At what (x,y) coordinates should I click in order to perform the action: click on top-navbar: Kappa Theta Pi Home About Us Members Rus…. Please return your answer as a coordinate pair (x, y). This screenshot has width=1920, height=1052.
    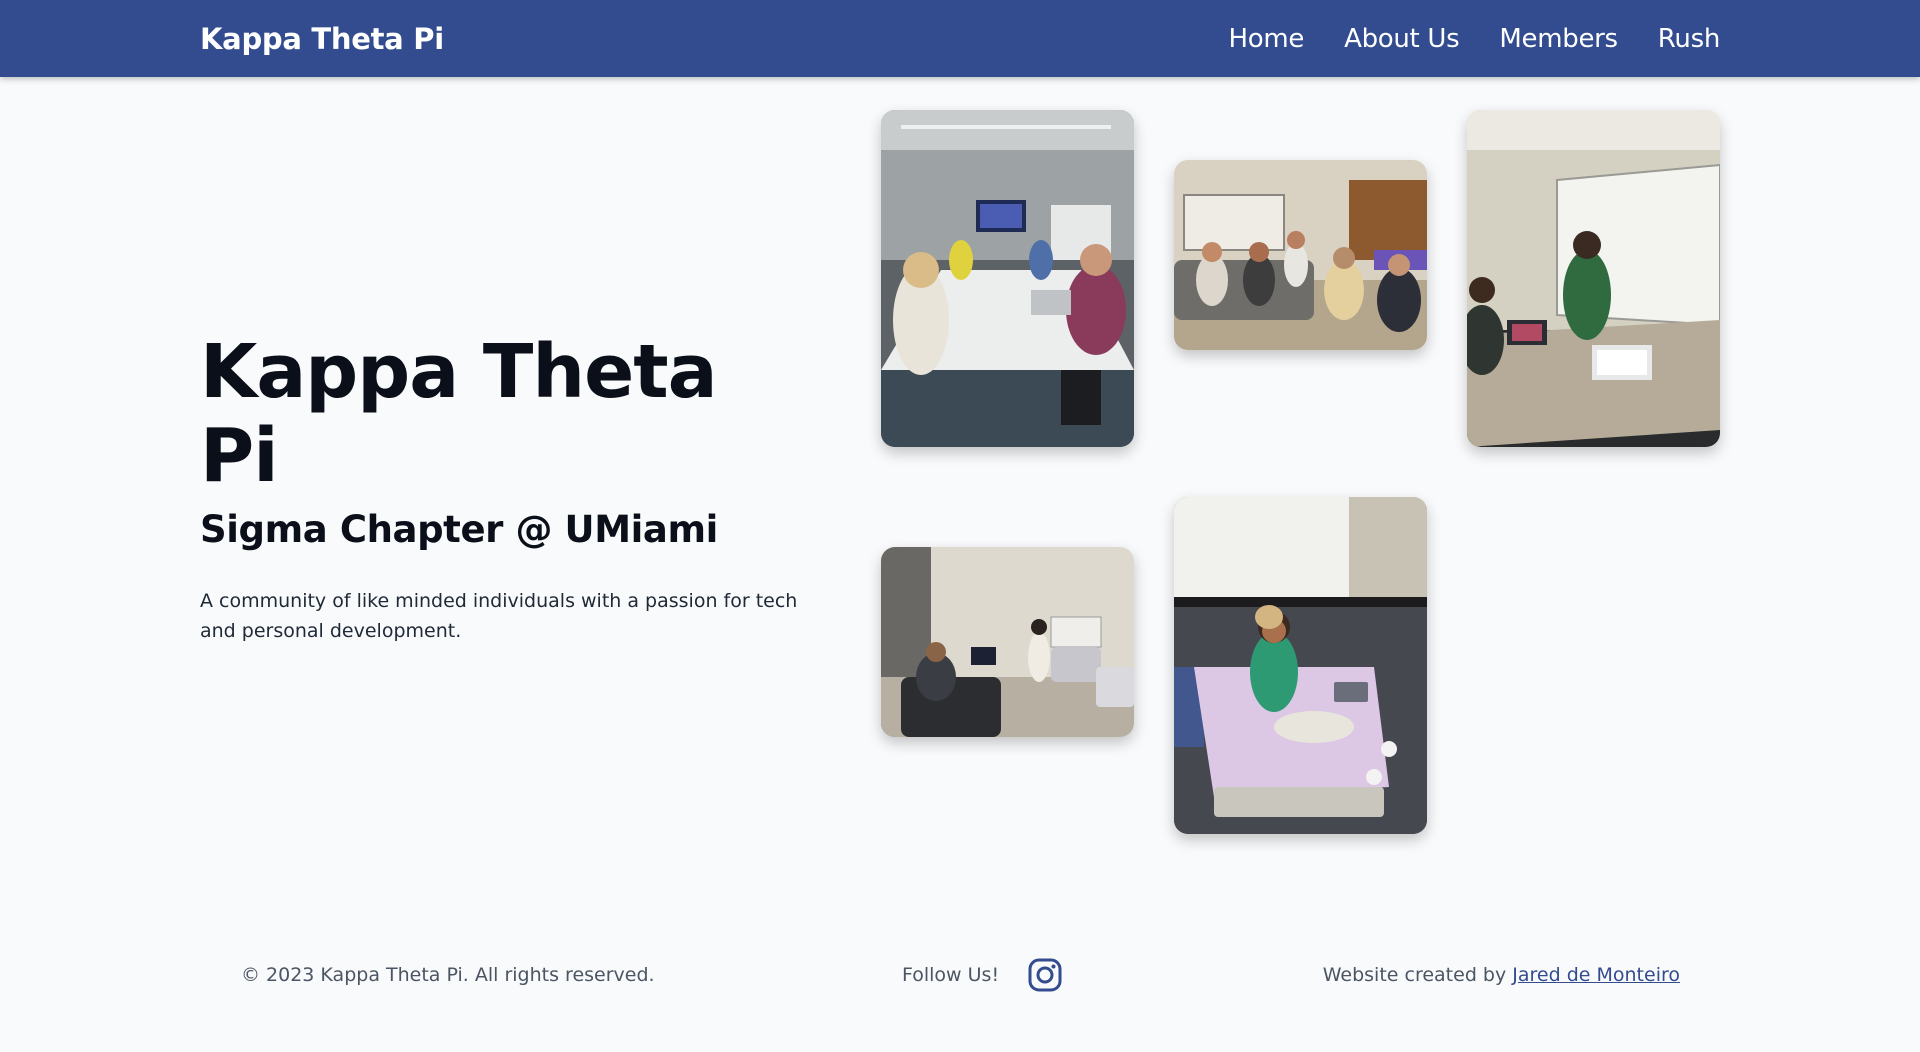
    Looking at the image, I should click on (960, 38).